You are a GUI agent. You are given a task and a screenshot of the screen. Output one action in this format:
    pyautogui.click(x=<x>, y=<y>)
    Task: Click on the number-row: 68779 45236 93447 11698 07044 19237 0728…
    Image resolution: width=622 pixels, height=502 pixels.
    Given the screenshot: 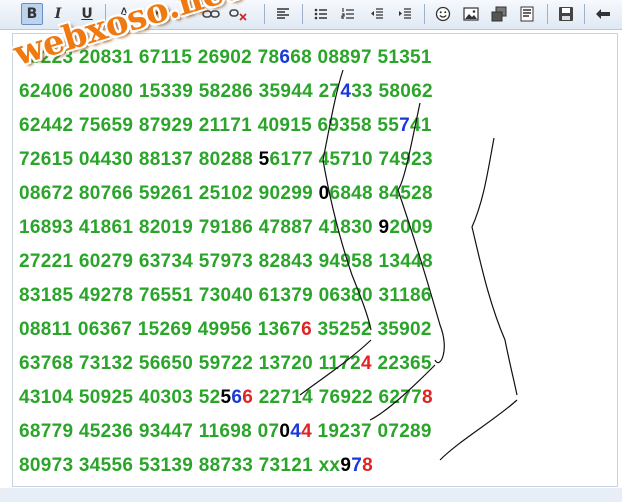 What is the action you would take?
    pyautogui.click(x=225, y=432)
    